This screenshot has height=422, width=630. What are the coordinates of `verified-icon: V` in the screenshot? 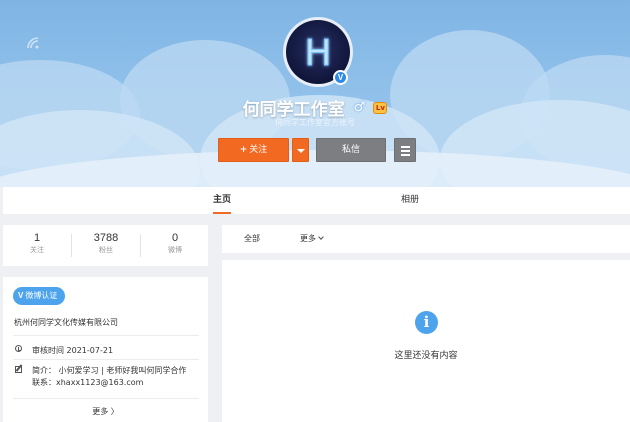 It's located at (340, 77).